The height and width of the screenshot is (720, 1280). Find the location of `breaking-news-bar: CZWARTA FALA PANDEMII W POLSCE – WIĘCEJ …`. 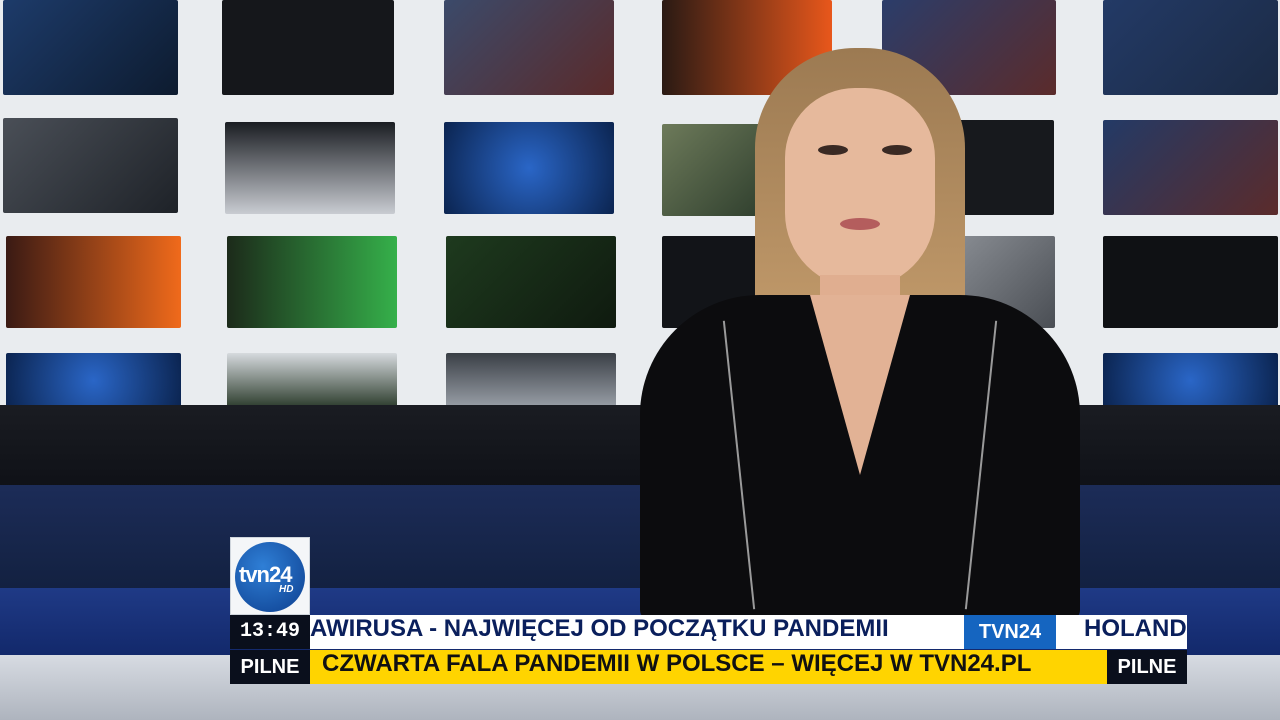

breaking-news-bar: CZWARTA FALA PANDEMII W POLSCE – WIĘCEJ … is located at coordinates (708, 667).